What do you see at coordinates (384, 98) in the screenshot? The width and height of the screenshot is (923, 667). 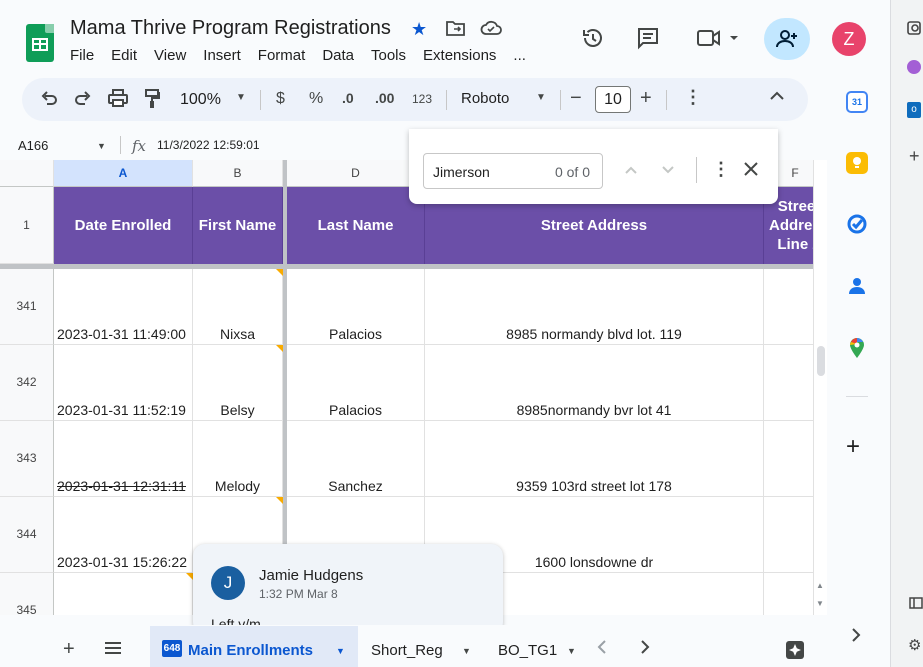 I see `increase-decimal-button: .00` at bounding box center [384, 98].